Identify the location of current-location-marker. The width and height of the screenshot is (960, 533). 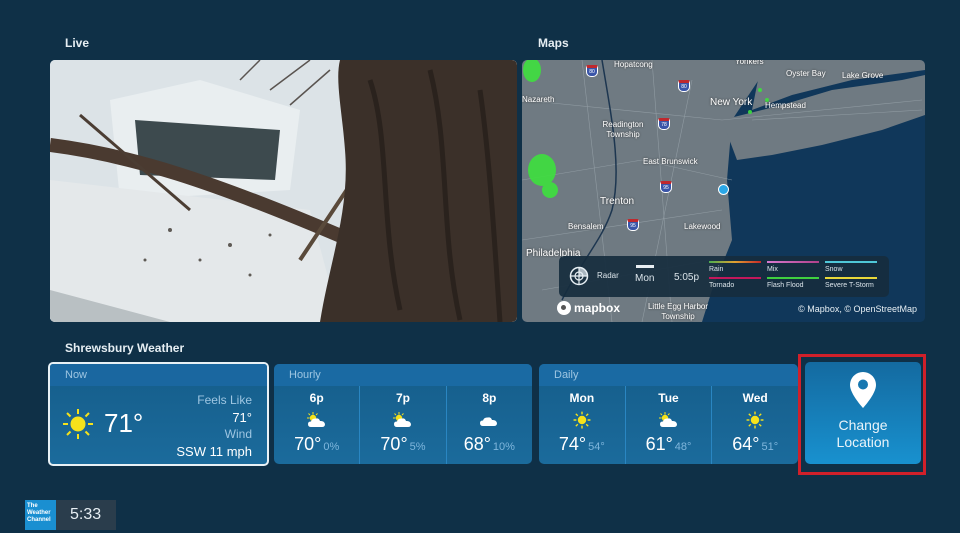
(723, 189).